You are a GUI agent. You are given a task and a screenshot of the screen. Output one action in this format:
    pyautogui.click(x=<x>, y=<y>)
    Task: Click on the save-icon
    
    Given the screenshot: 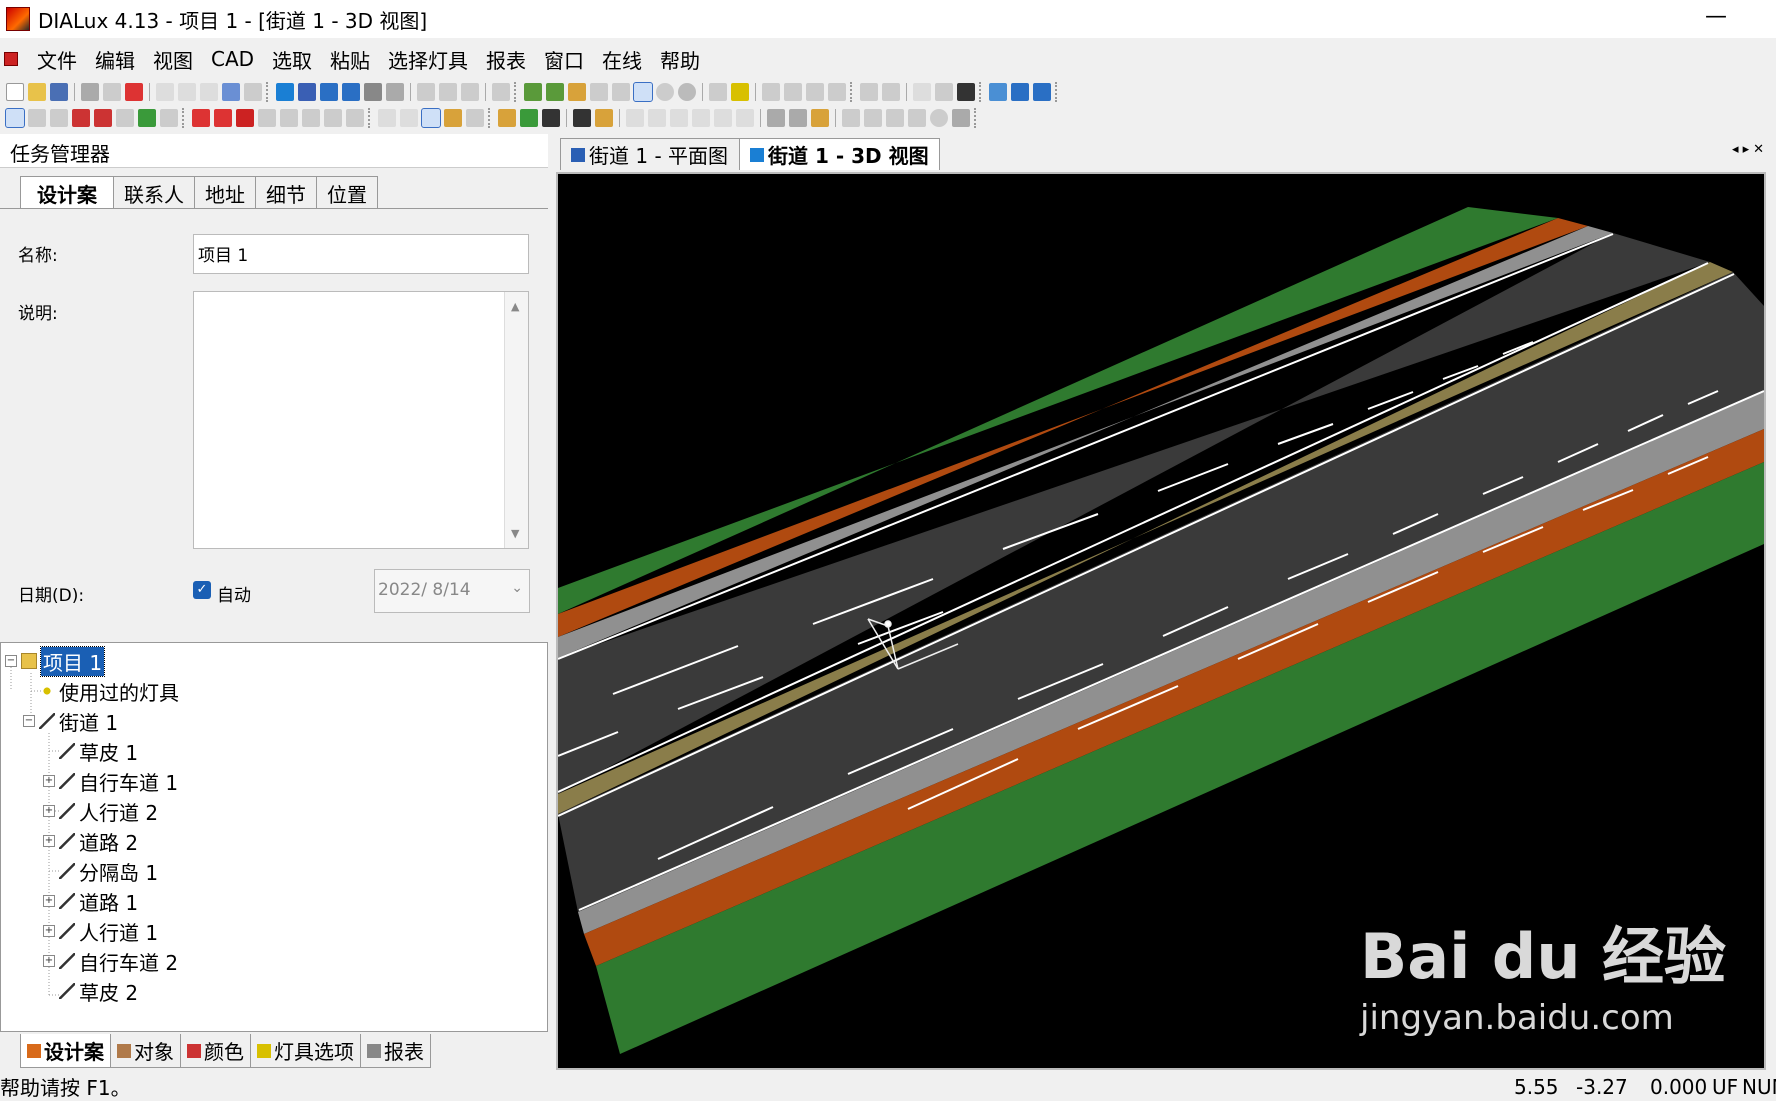 What is the action you would take?
    pyautogui.click(x=59, y=92)
    